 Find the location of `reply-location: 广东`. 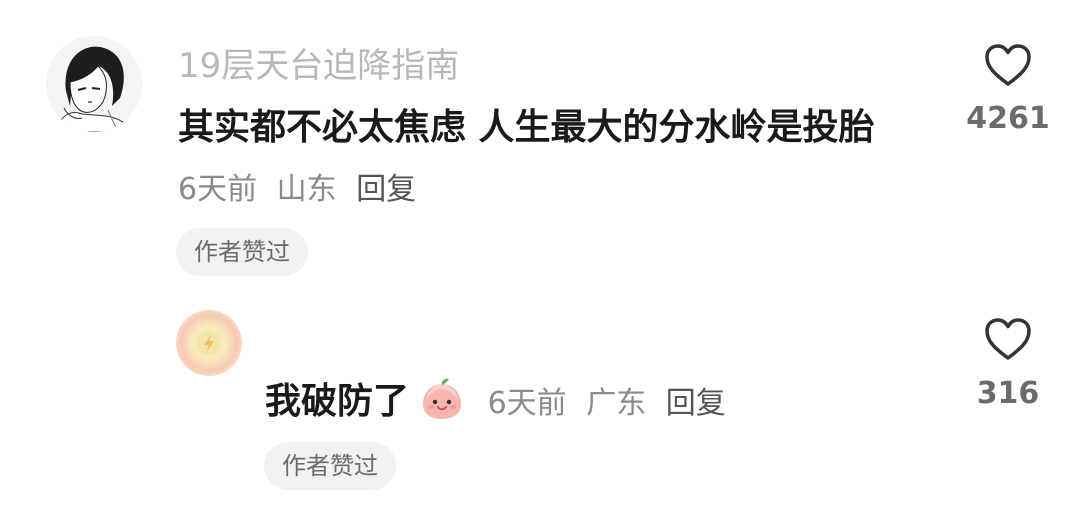

reply-location: 广东 is located at coordinates (616, 403).